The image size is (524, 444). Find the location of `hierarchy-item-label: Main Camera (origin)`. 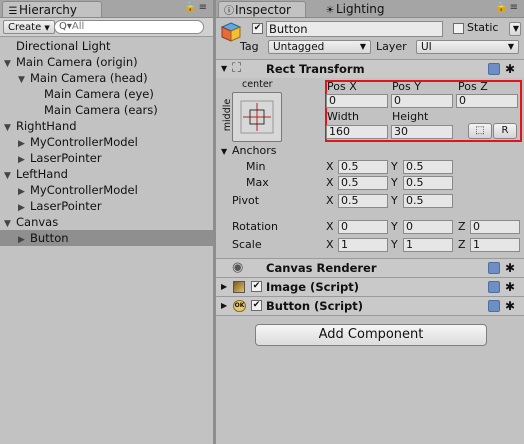

hierarchy-item-label: Main Camera (origin) is located at coordinates (77, 62).